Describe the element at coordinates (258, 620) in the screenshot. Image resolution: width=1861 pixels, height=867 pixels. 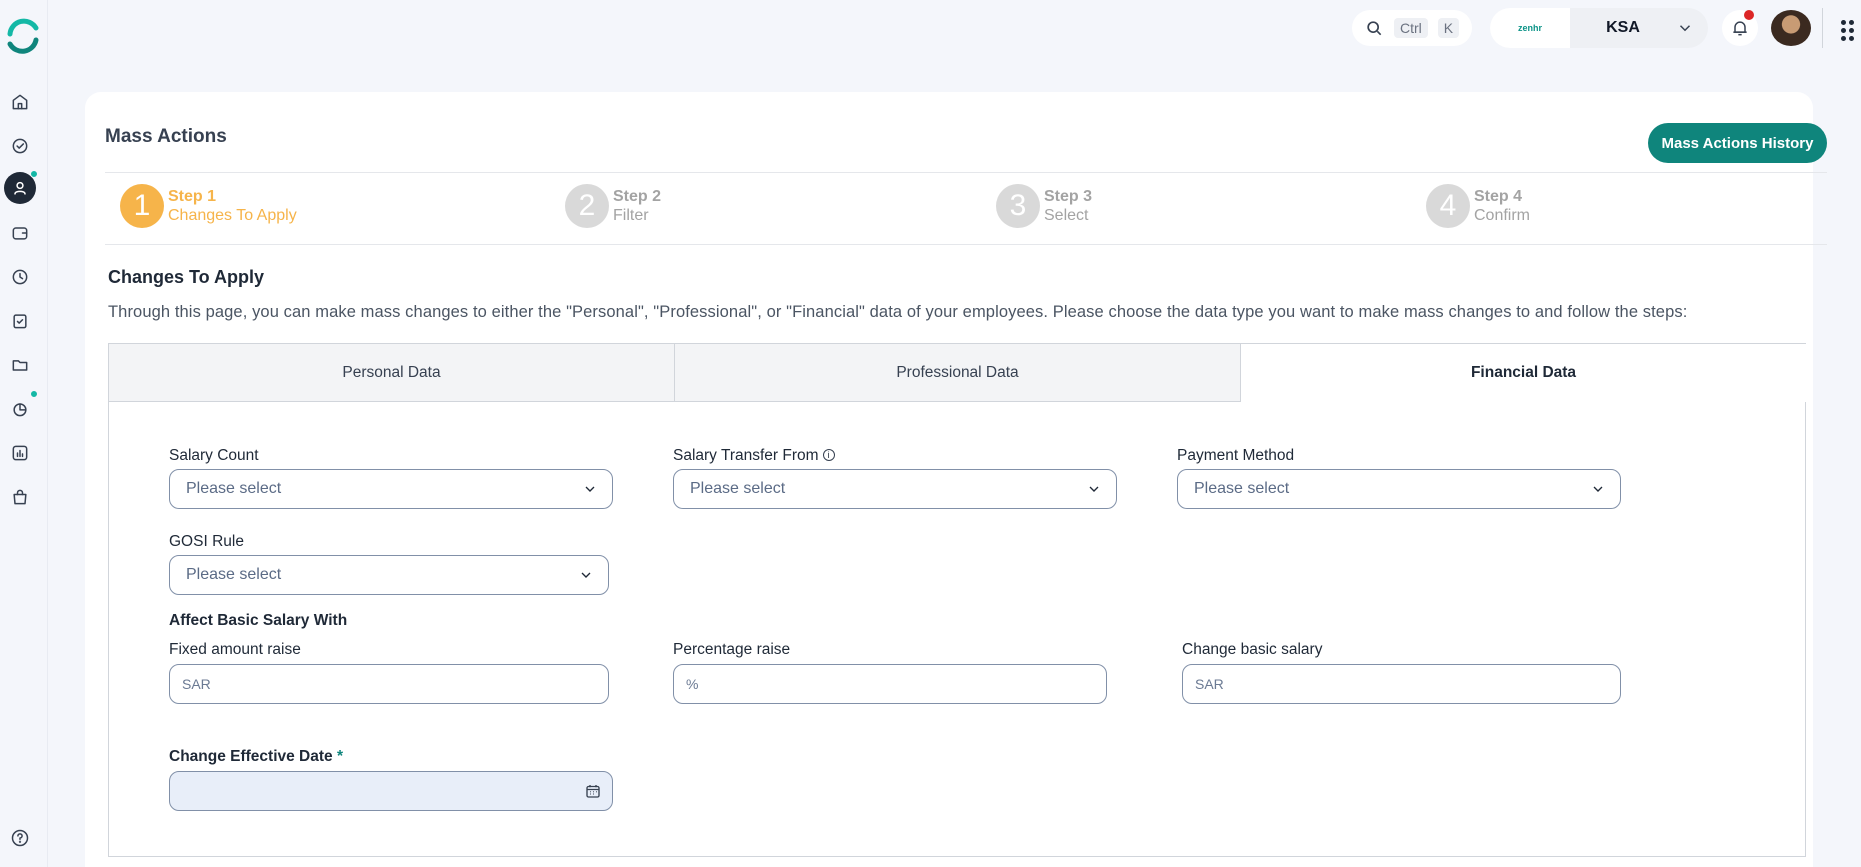
I see `affect-basic-salary-heading: Affect Basic Salary With` at that location.